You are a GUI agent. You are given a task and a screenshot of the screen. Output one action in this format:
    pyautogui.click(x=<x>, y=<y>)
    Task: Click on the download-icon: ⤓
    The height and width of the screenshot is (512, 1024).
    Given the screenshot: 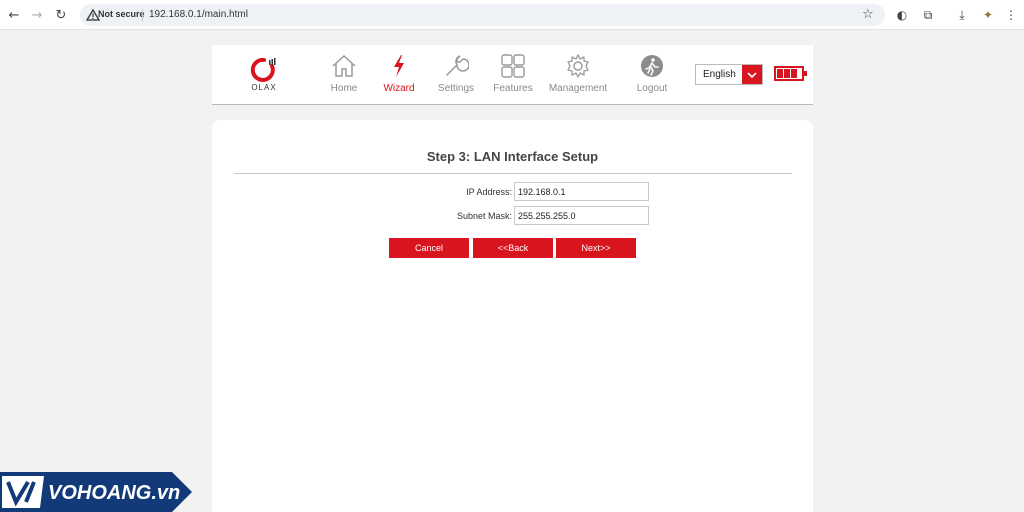 What is the action you would take?
    pyautogui.click(x=962, y=15)
    